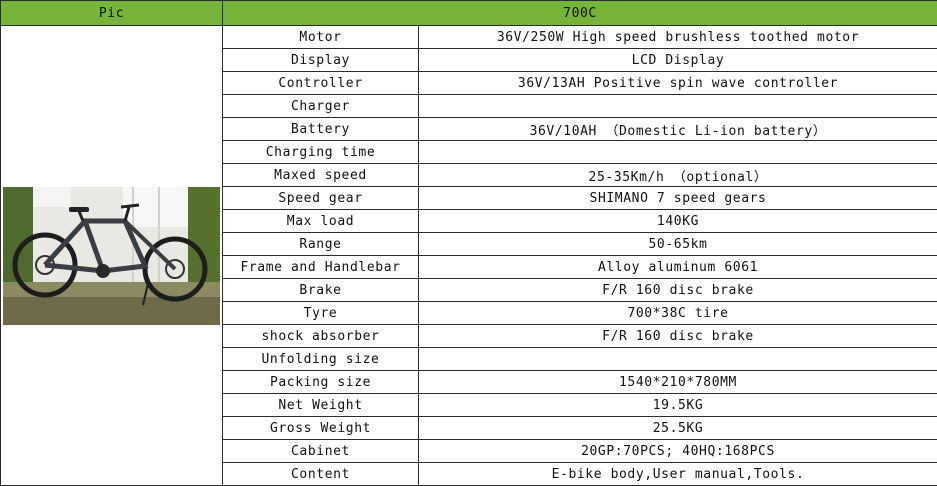  I want to click on pic-header: Pic, so click(112, 13).